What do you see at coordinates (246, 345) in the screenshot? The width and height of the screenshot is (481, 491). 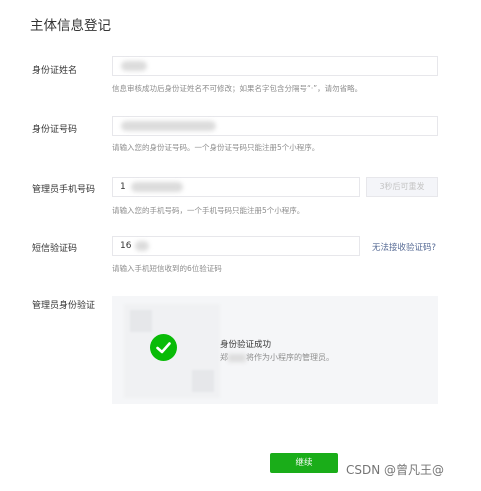 I see `verify-status-title: 身份验证成功` at bounding box center [246, 345].